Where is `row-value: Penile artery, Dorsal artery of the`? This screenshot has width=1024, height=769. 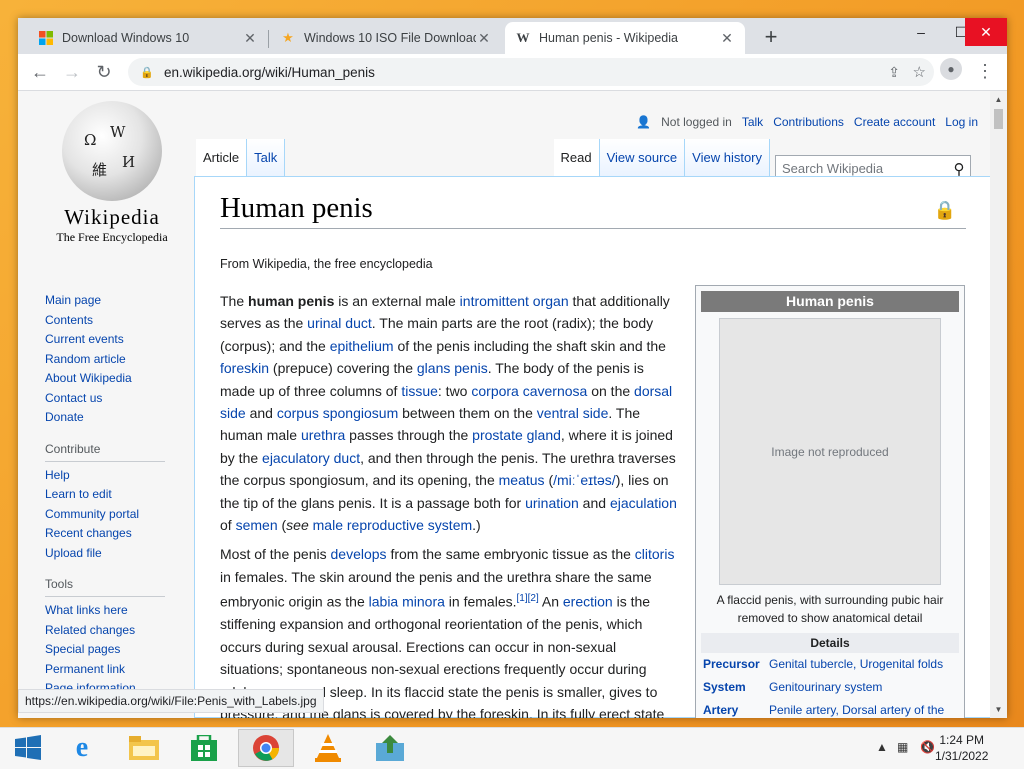 row-value: Penile artery, Dorsal artery of the is located at coordinates (863, 709).